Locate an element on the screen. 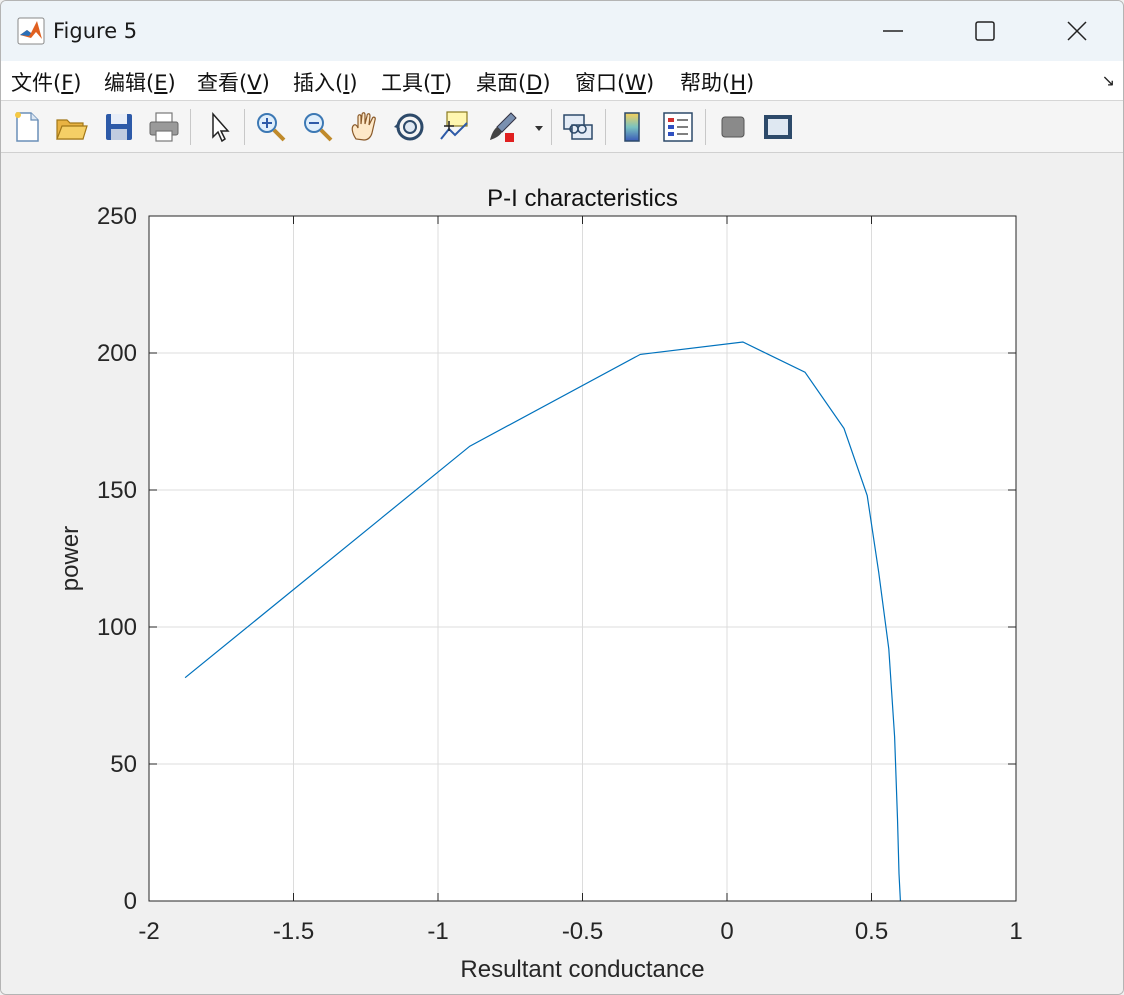 This screenshot has height=995, width=1124. figure-toolbar is located at coordinates (562, 127).